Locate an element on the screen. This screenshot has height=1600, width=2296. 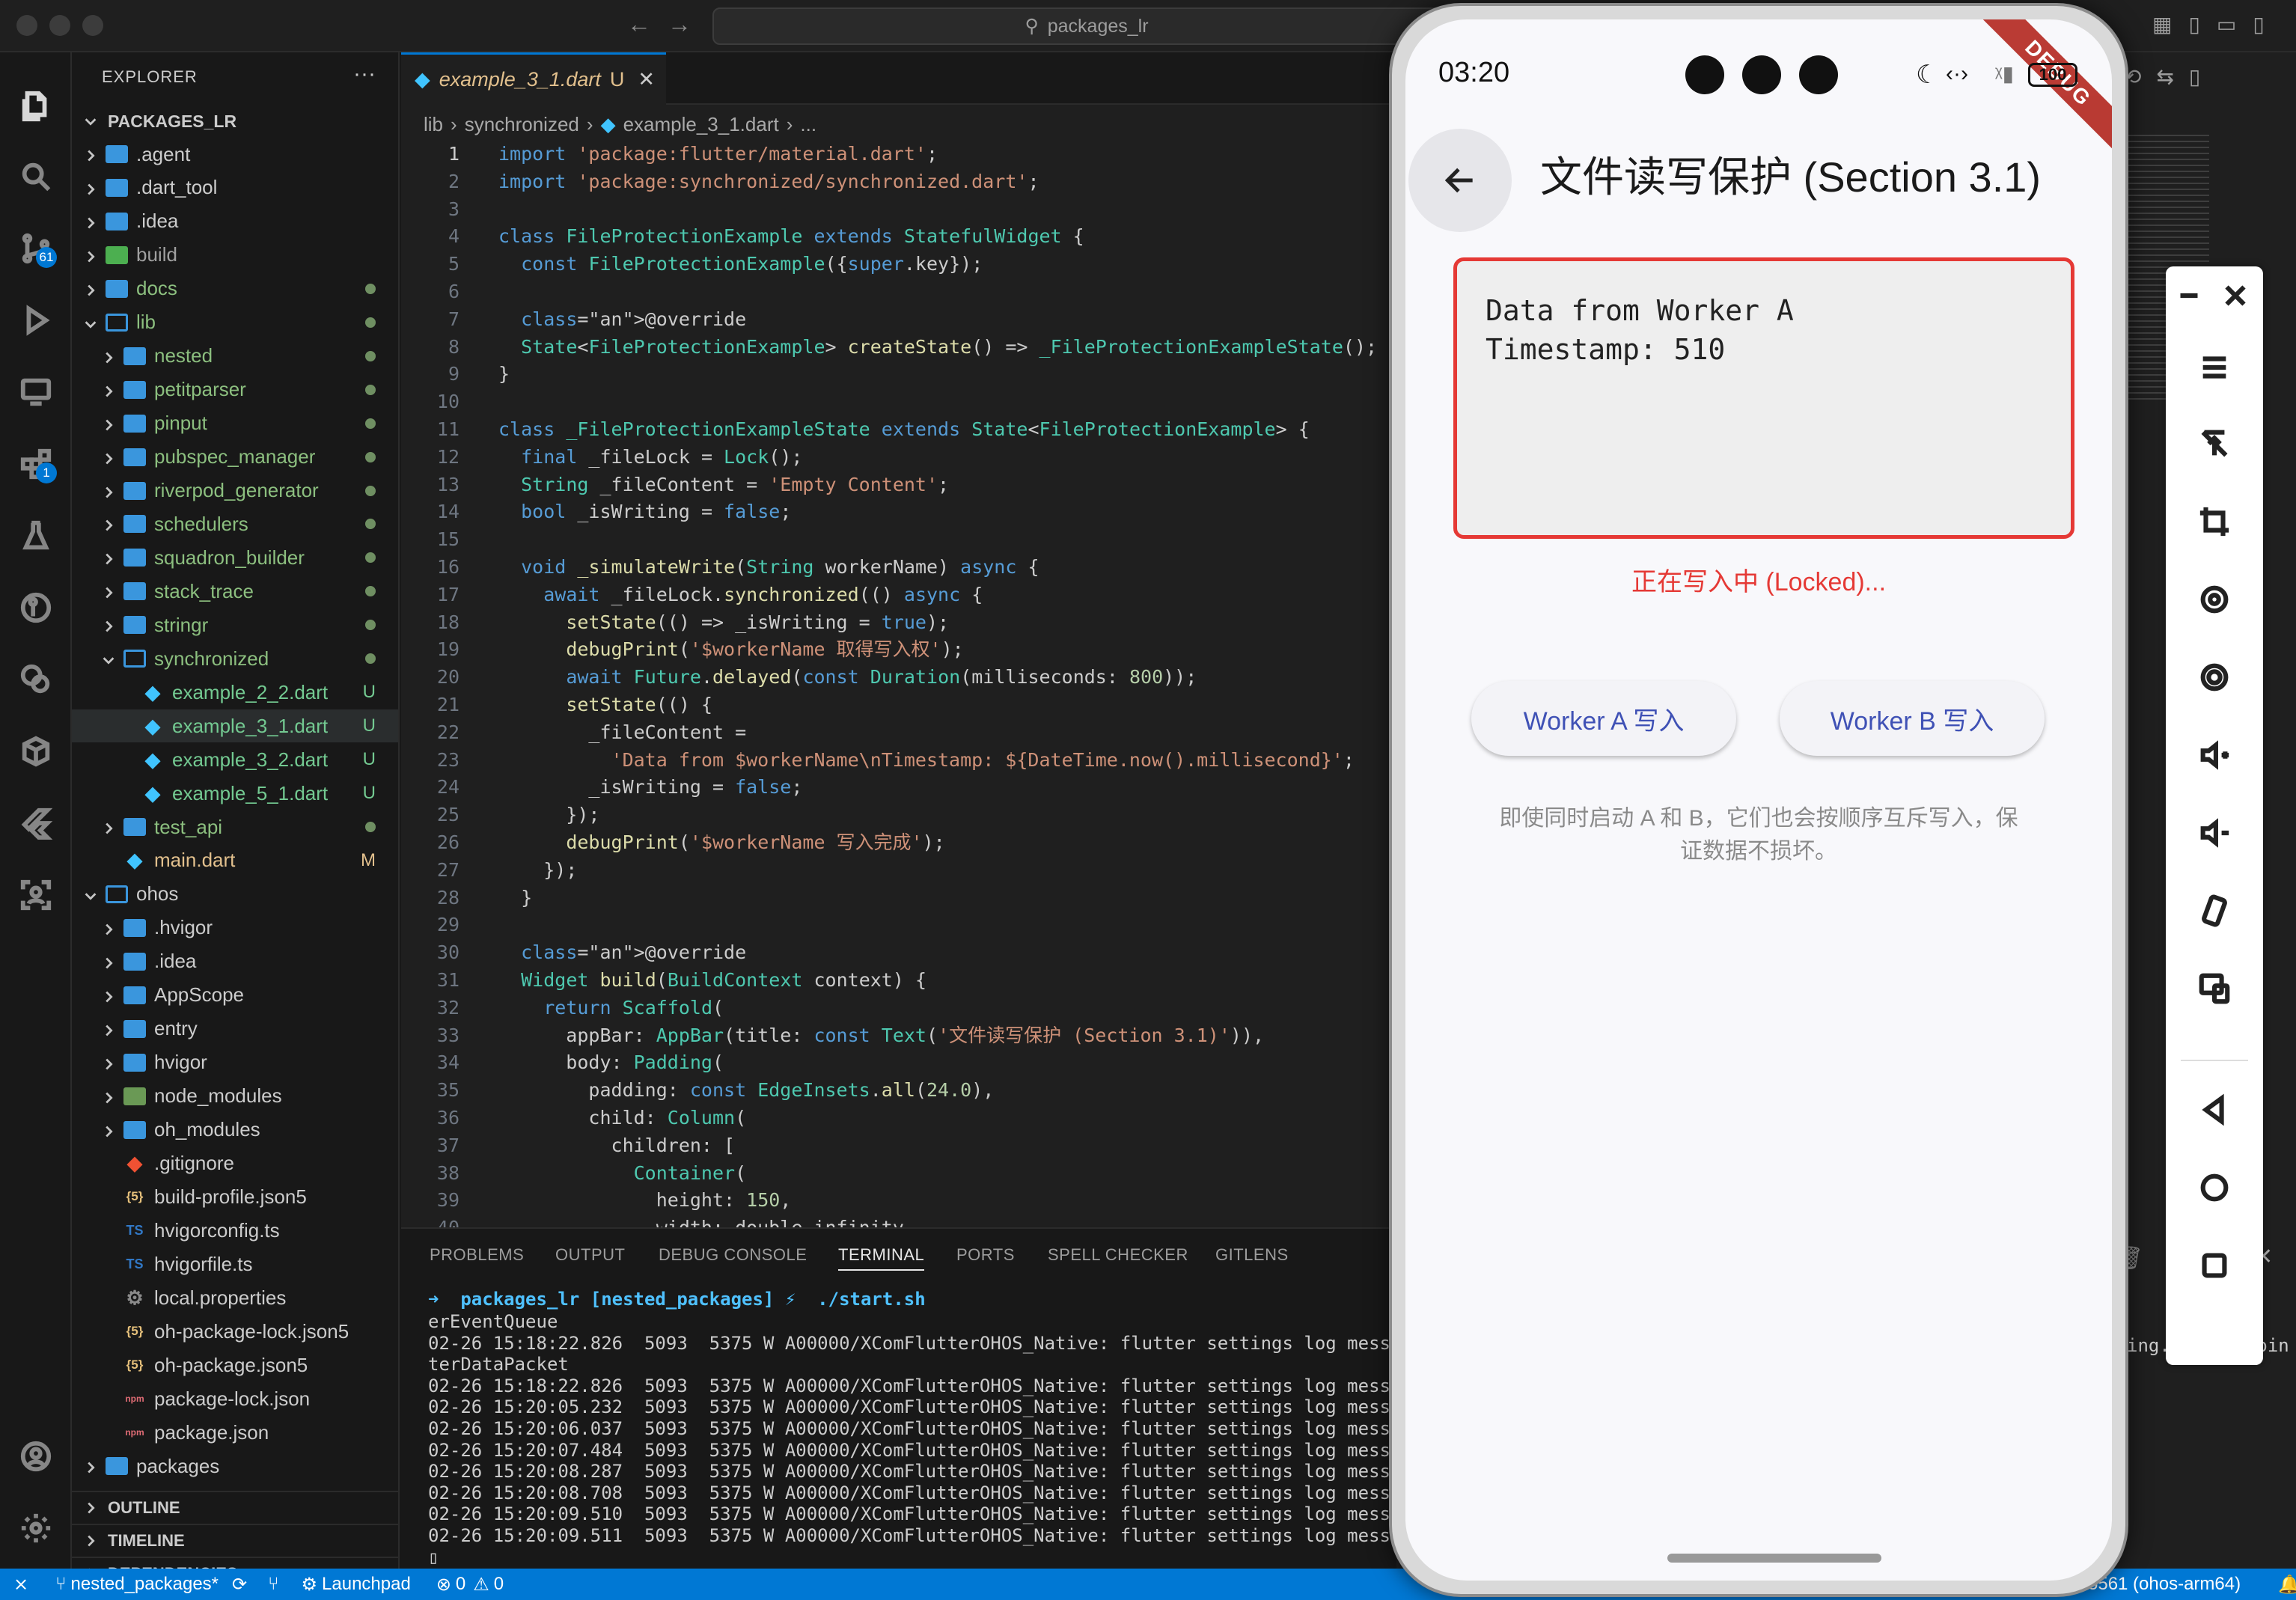
tree-folder: pinput is located at coordinates (235, 423).